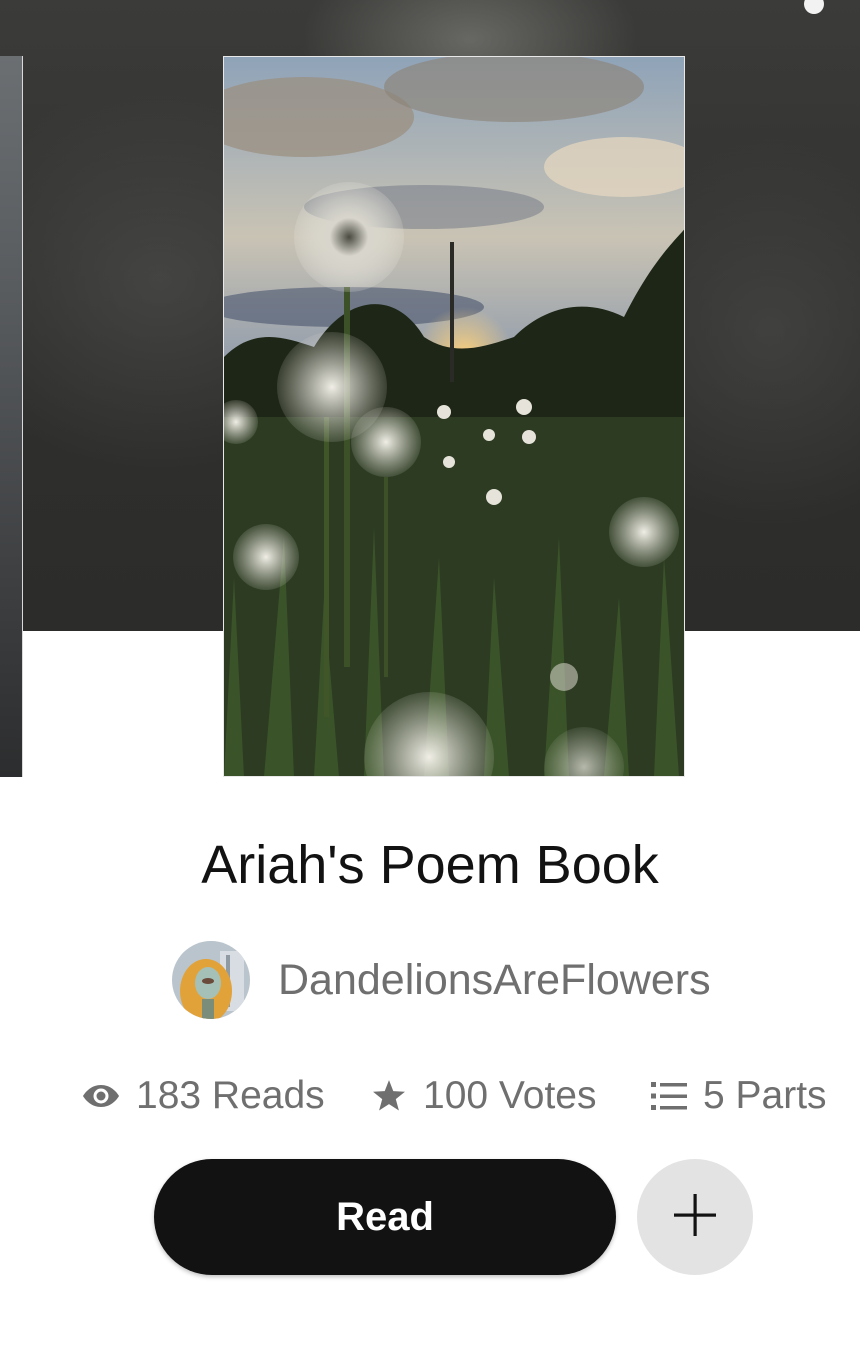  I want to click on previous-story-cover, so click(11, 416).